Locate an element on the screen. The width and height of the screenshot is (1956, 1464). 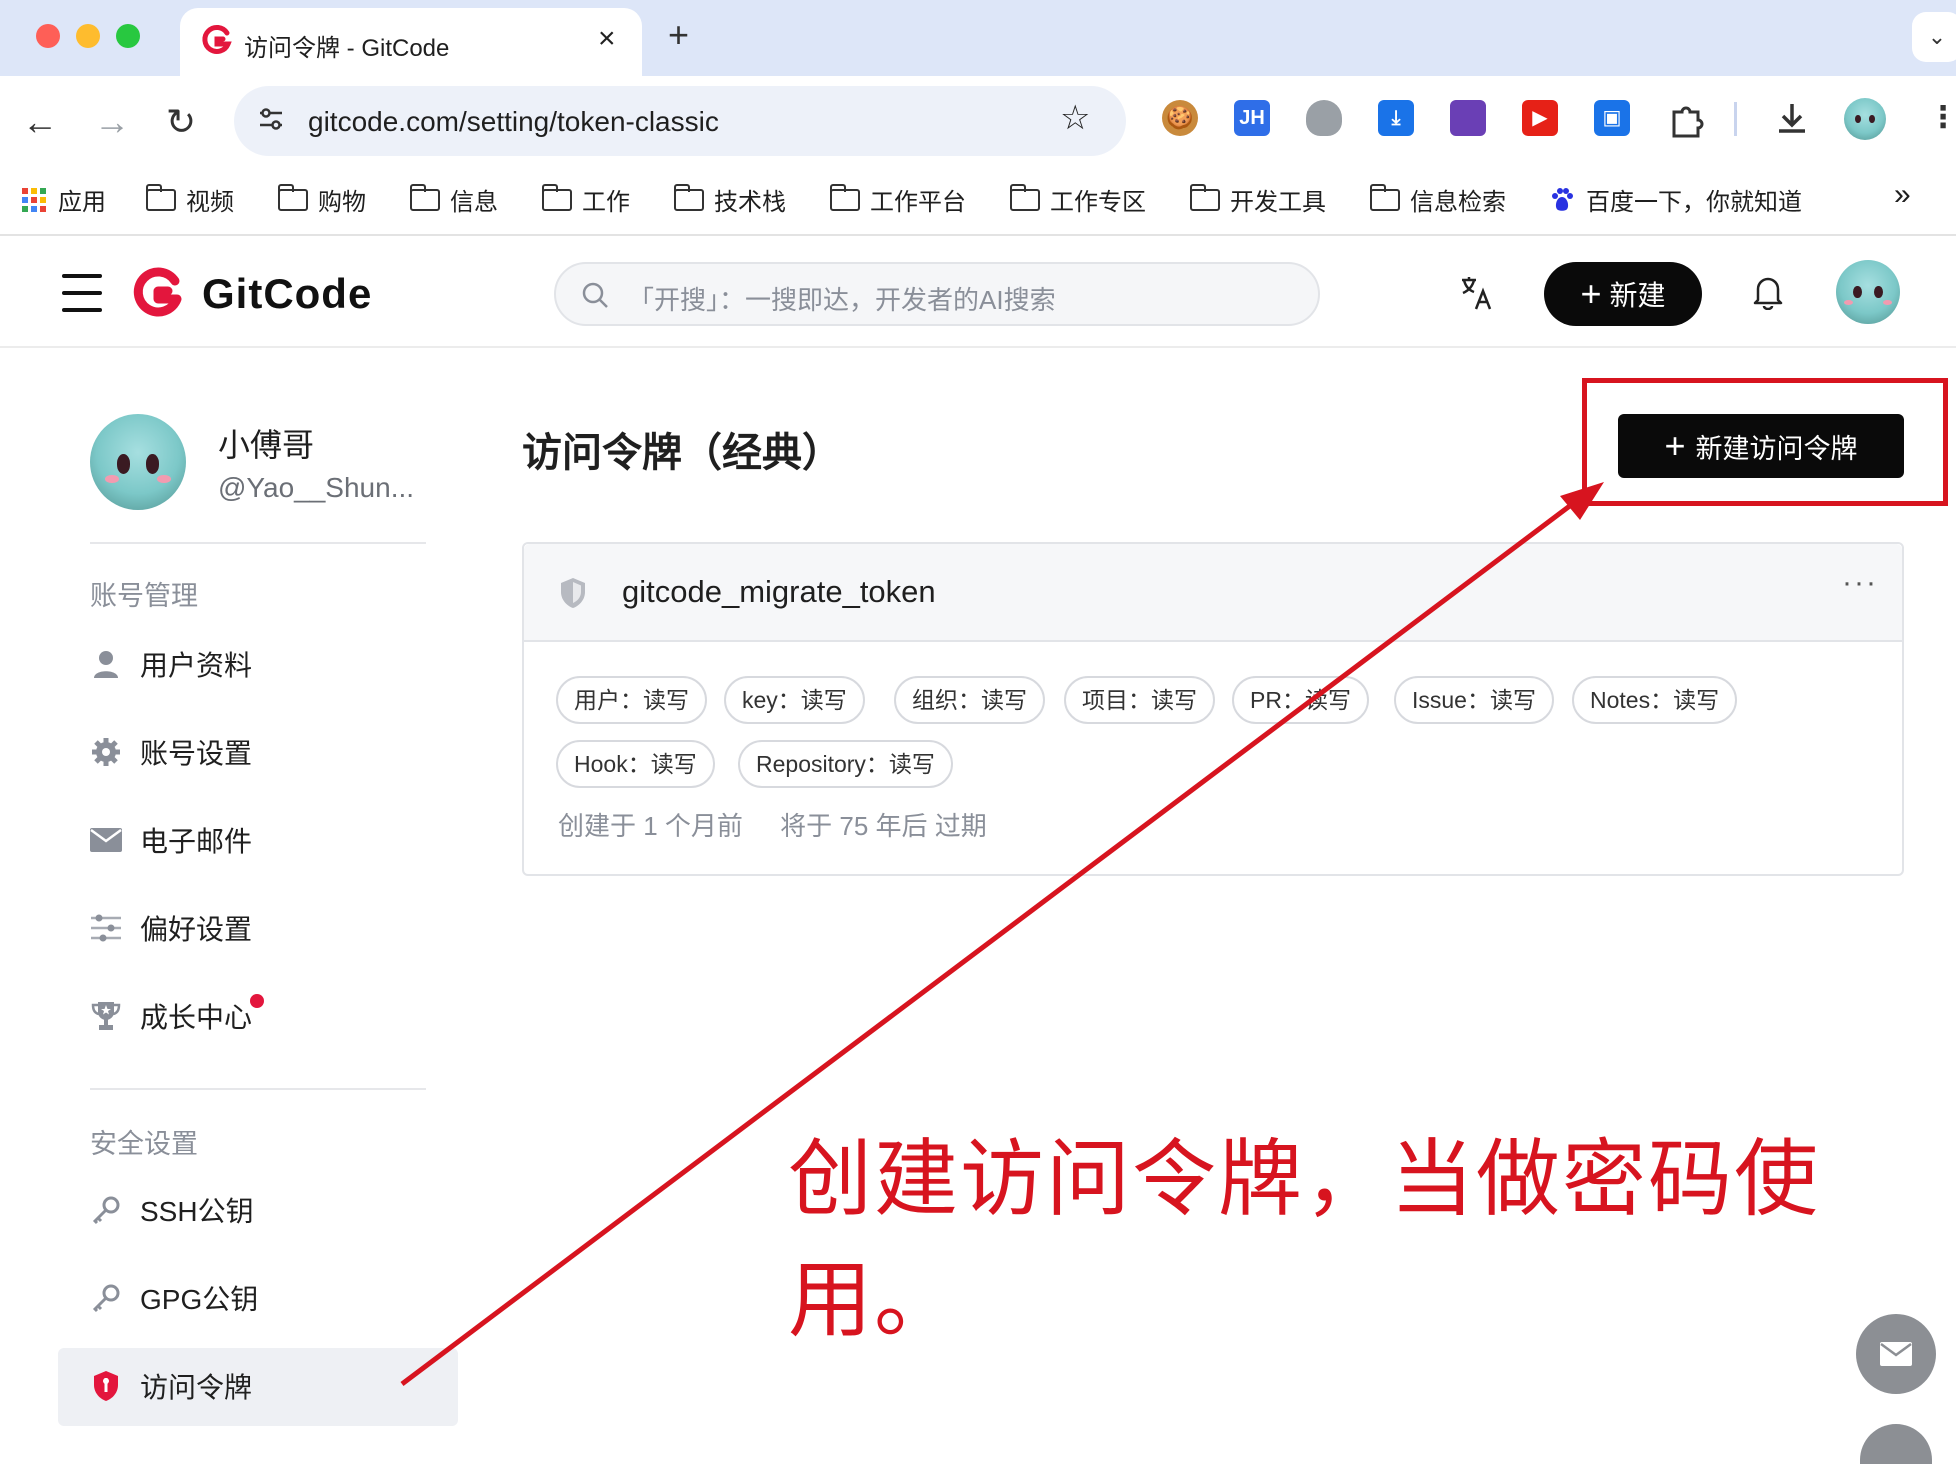
browser-tab-active: 访问令牌 - GitCode × is located at coordinates (411, 42).